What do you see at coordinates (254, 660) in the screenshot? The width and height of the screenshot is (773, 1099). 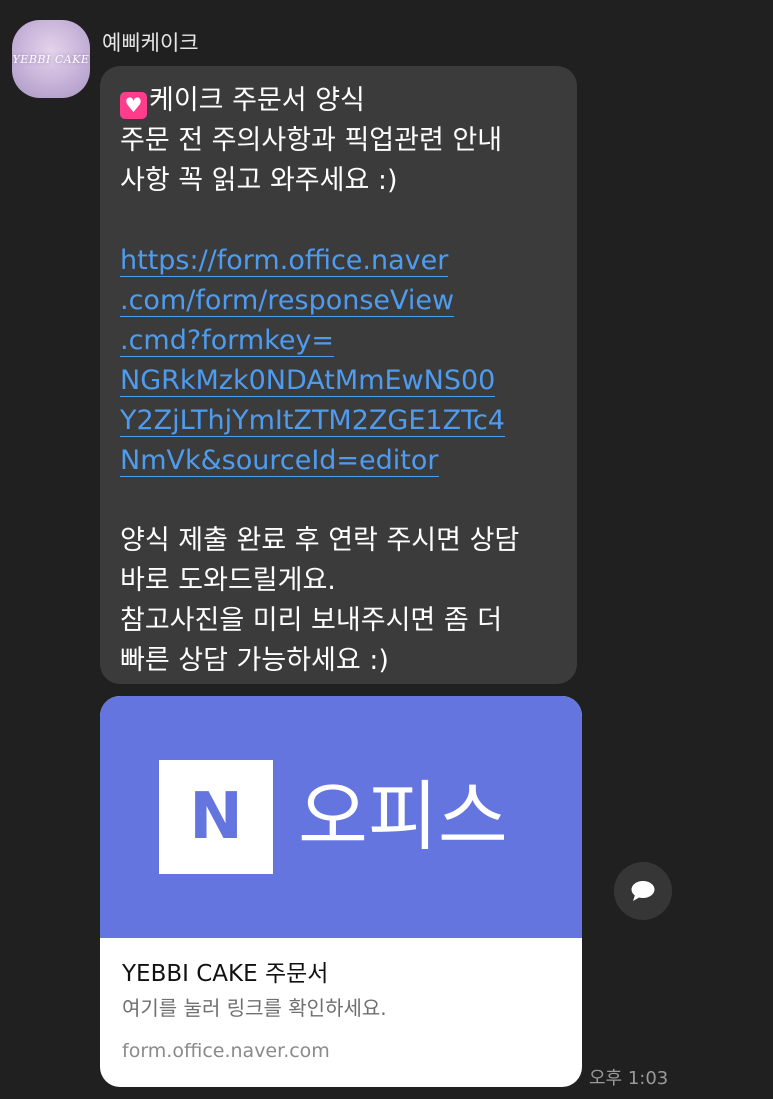 I see `message-line: 빠른 상담 가능하세요 :)` at bounding box center [254, 660].